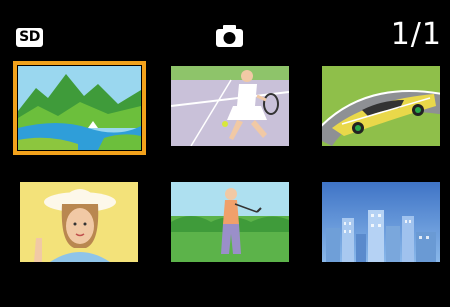 This screenshot has width=450, height=307. I want to click on car-image, so click(381, 106).